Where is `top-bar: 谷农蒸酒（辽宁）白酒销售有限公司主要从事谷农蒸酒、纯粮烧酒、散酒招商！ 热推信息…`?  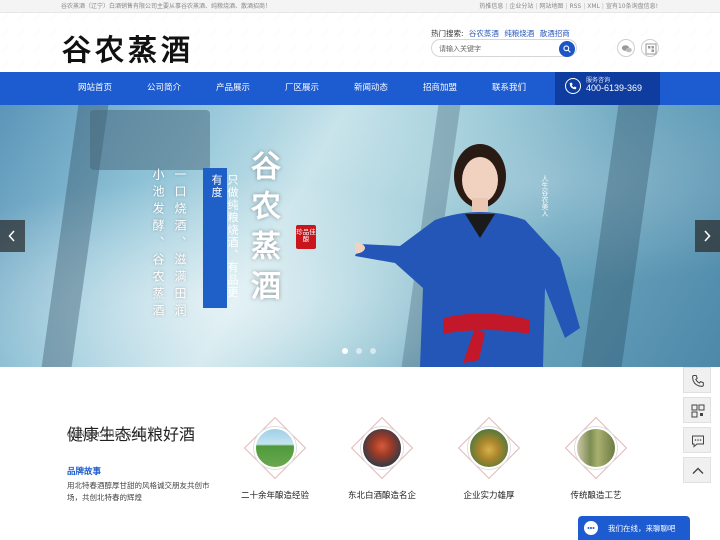
top-bar: 谷农蒸酒（辽宁）白酒销售有限公司主要从事谷农蒸酒、纯粮烧酒、散酒招商！ 热推信息… is located at coordinates (360, 6).